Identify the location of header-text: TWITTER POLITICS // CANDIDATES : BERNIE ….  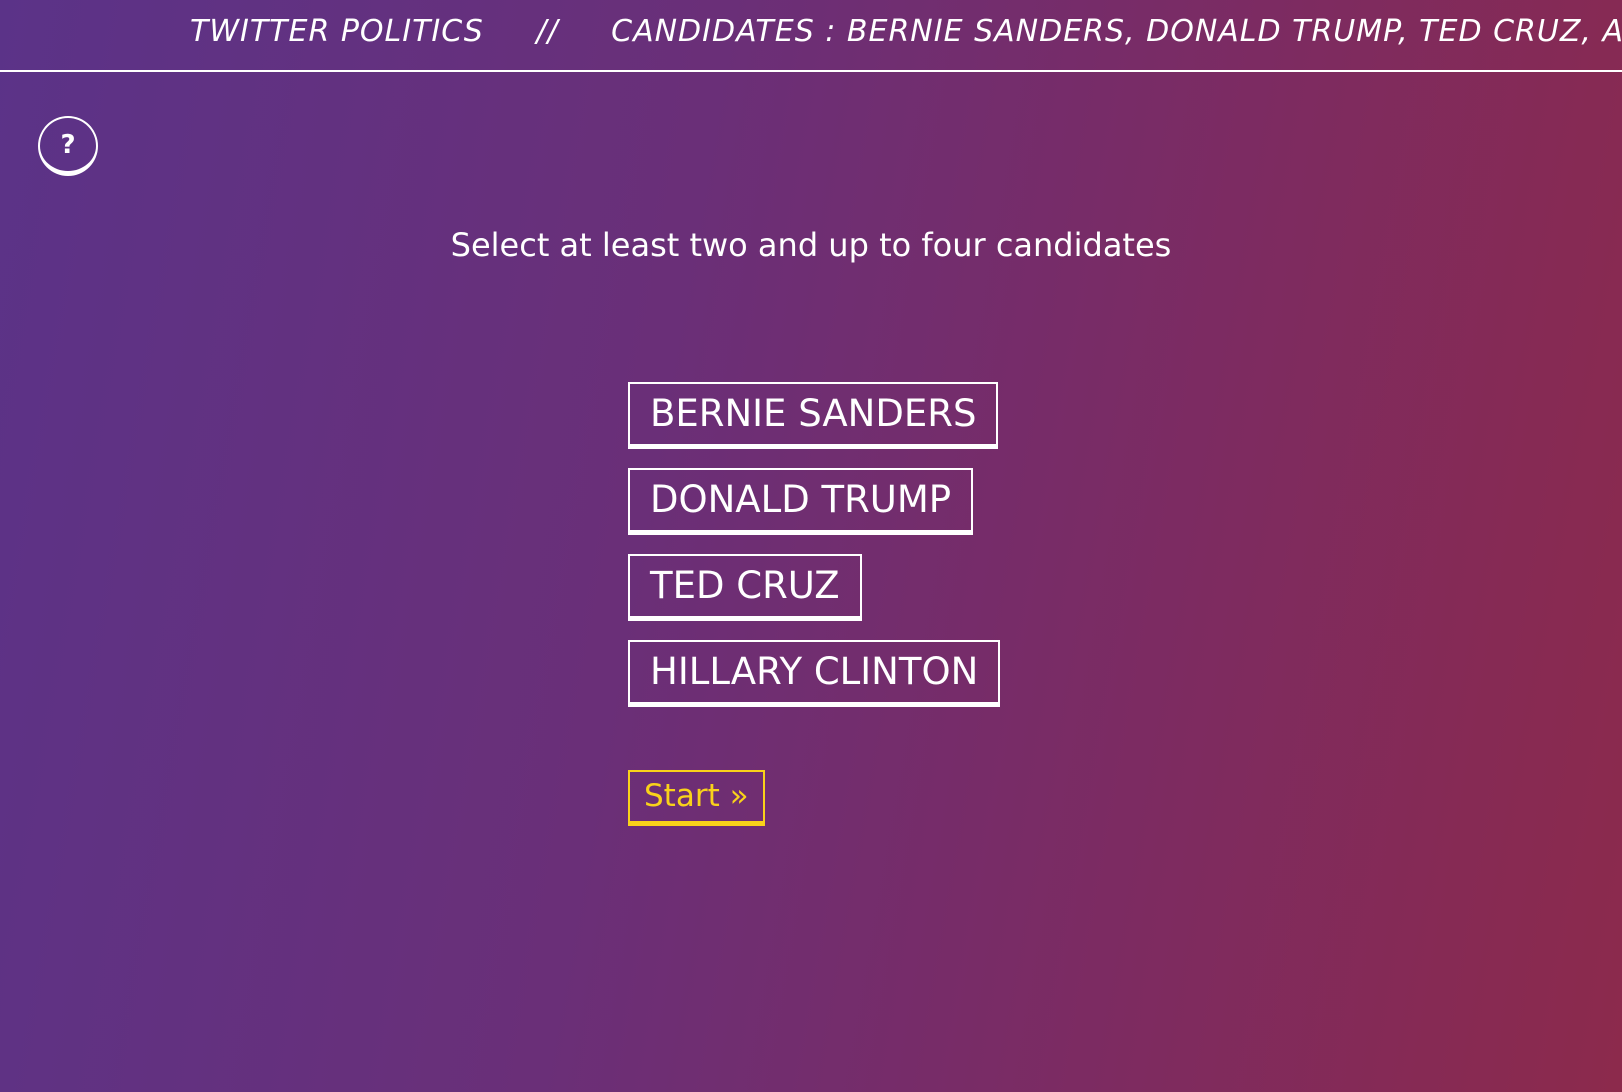
(906, 31).